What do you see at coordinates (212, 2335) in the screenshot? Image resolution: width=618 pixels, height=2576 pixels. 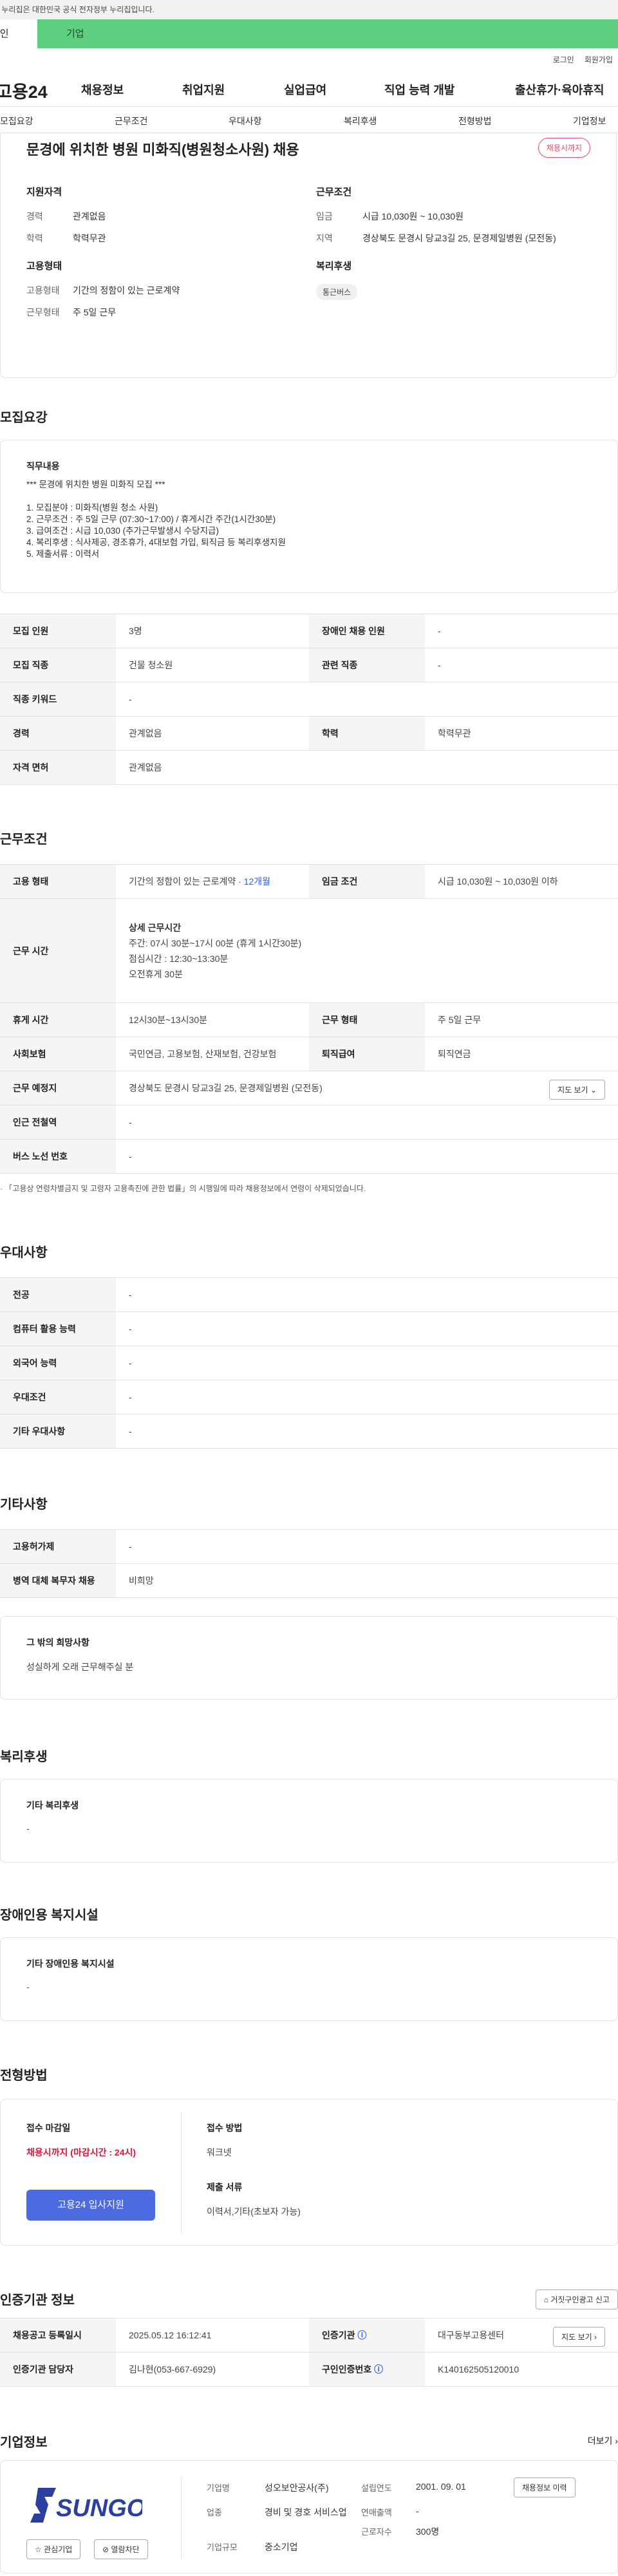 I see `registered-value: 2025.05.12 16:12:41` at bounding box center [212, 2335].